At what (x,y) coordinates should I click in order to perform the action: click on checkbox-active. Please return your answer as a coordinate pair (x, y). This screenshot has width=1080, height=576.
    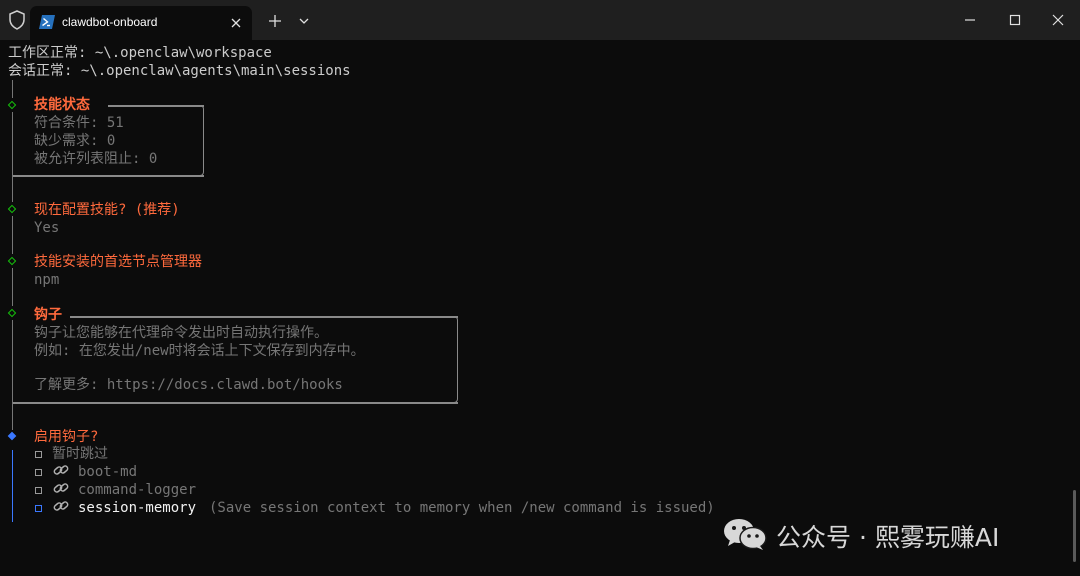
    Looking at the image, I should click on (38, 508).